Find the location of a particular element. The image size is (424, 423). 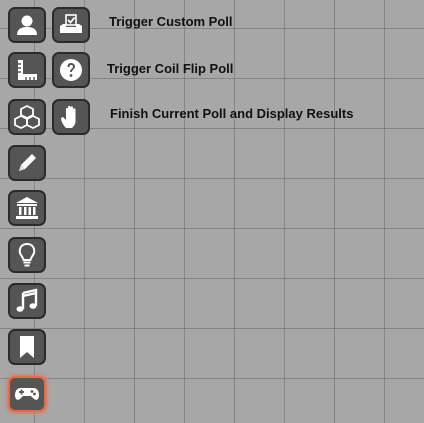

bookmark-tool-button is located at coordinates (27, 347).